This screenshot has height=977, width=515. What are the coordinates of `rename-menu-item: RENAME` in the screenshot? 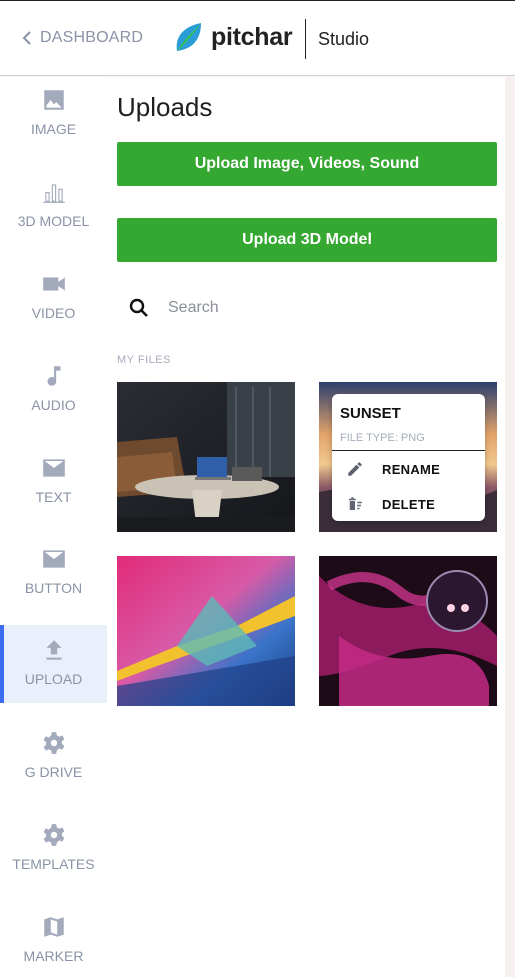 It's located at (393, 469).